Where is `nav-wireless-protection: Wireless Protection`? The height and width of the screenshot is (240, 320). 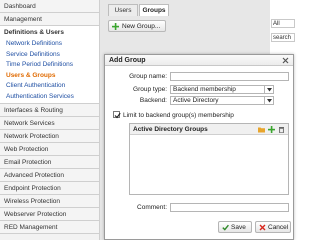
nav-wireless-protection: Wireless Protection is located at coordinates (49, 201).